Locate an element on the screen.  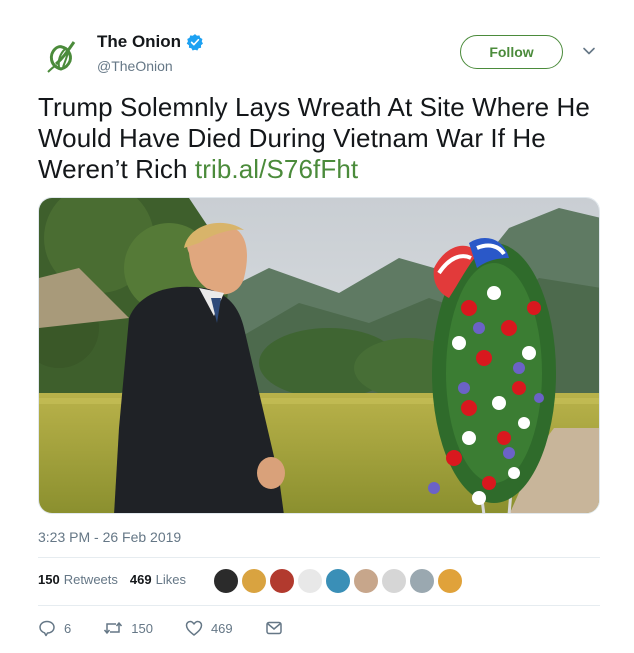
like-action: 469 is located at coordinates (209, 628).